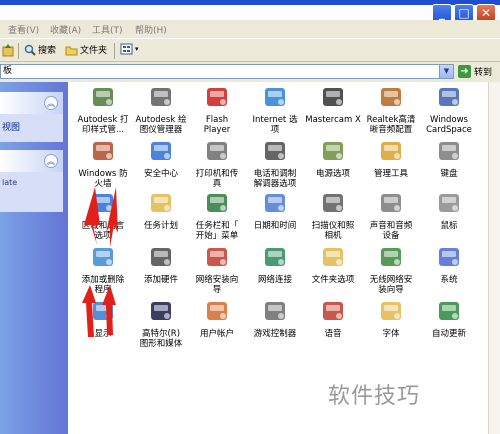  Describe the element at coordinates (275, 109) in the screenshot. I see `control-panel-item: Internet 选 项` at that location.